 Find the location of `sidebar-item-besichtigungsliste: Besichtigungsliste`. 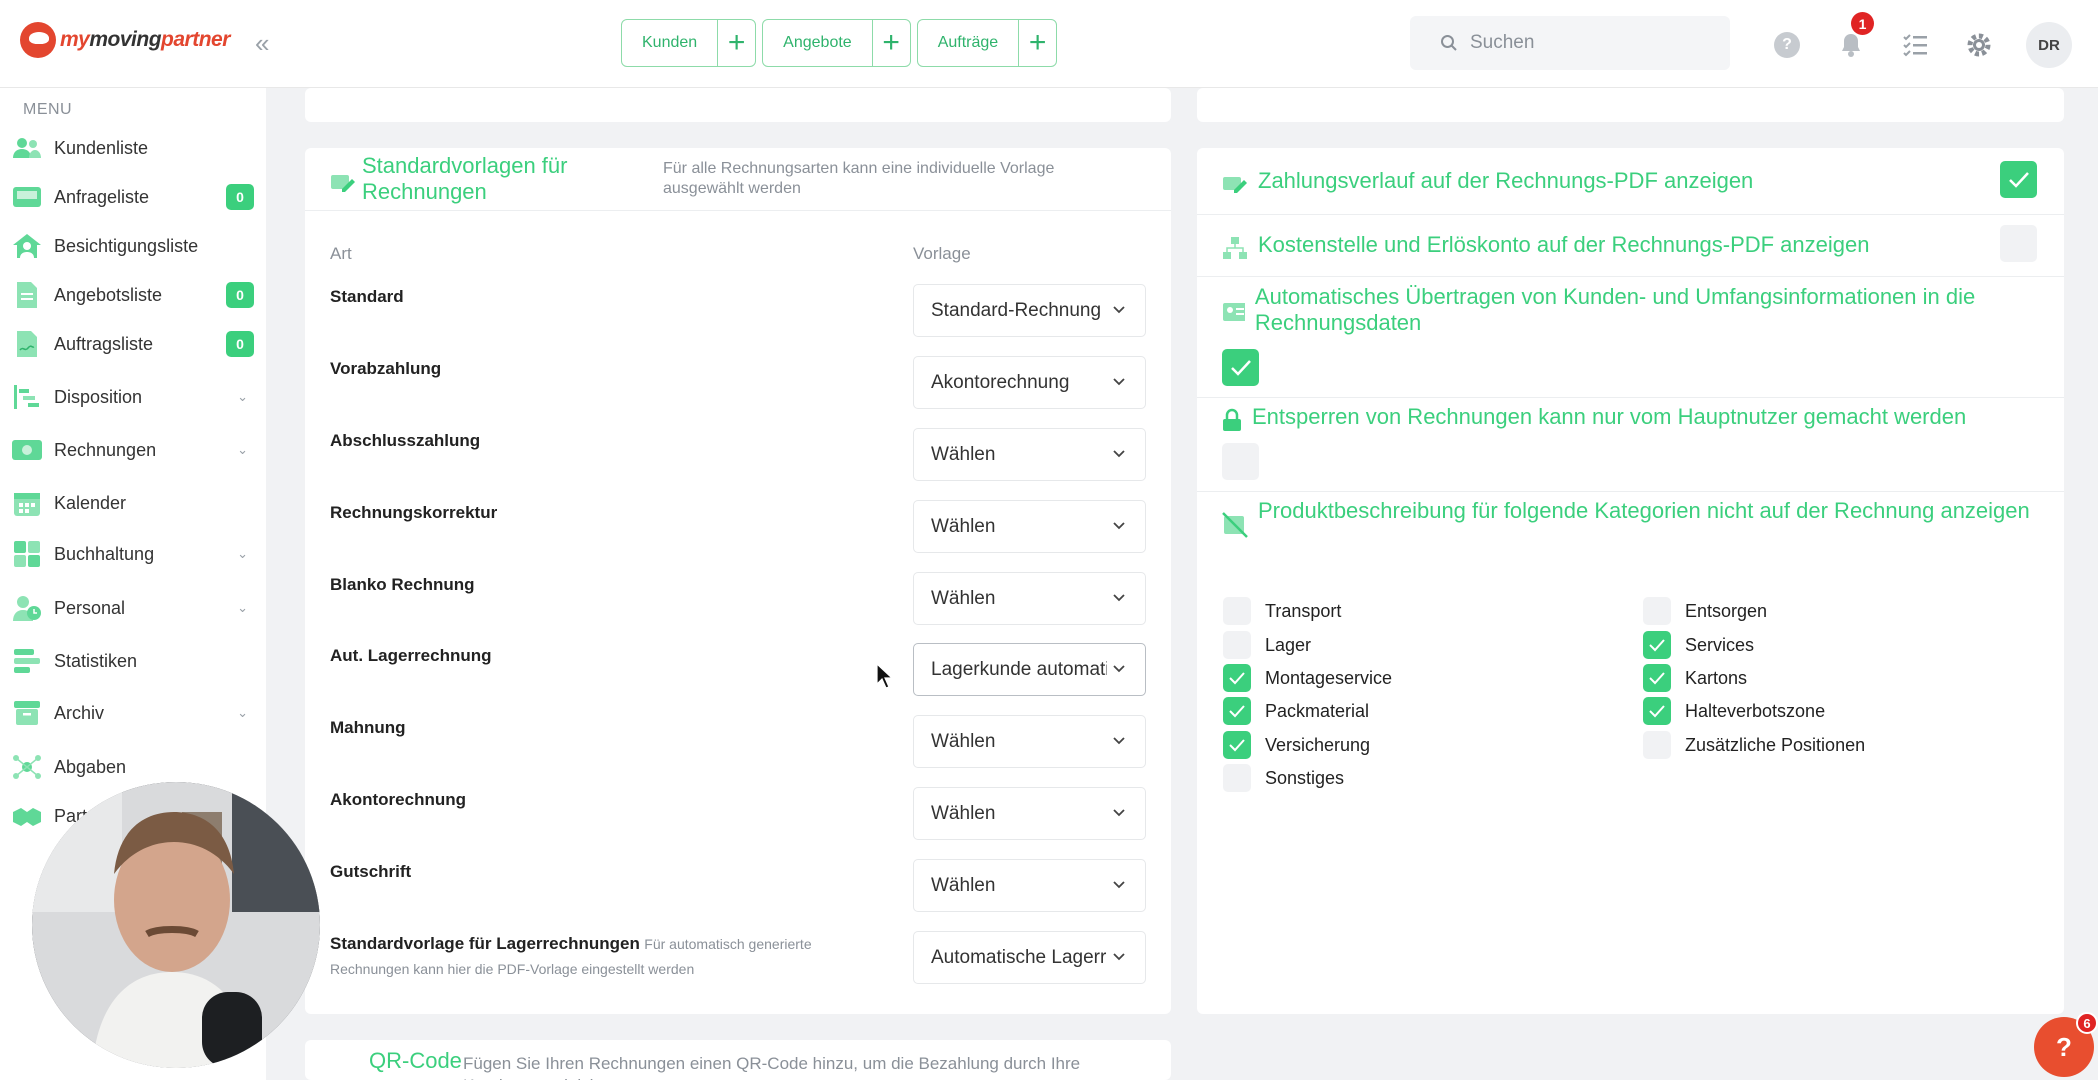

sidebar-item-besichtigungsliste: Besichtigungsliste is located at coordinates (133, 246).